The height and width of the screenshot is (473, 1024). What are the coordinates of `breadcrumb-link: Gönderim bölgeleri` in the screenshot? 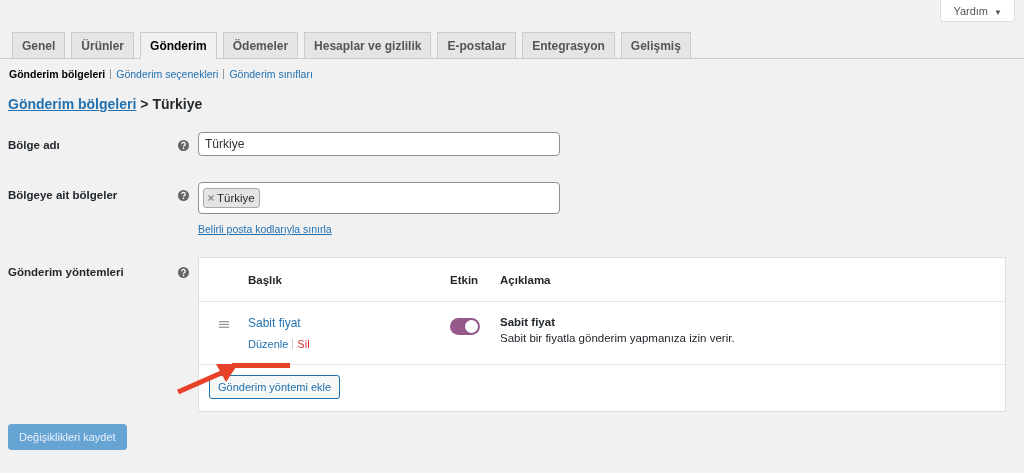 It's located at (72, 104).